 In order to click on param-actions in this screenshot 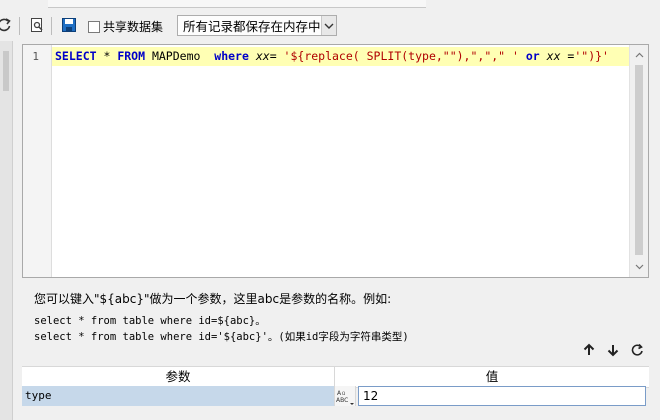, I will do `click(615, 351)`.